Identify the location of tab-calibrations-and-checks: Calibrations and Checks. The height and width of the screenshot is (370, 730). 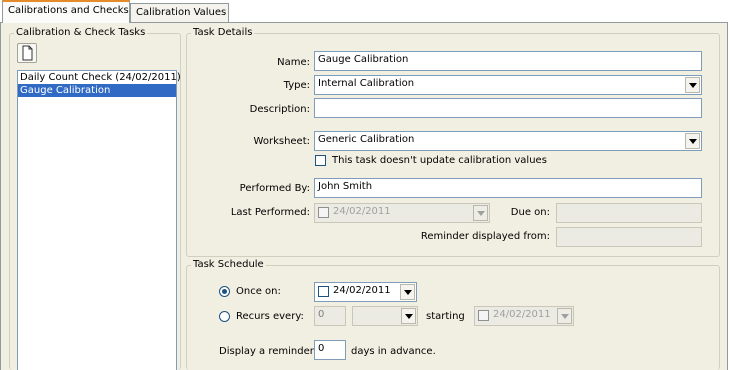
(66, 11).